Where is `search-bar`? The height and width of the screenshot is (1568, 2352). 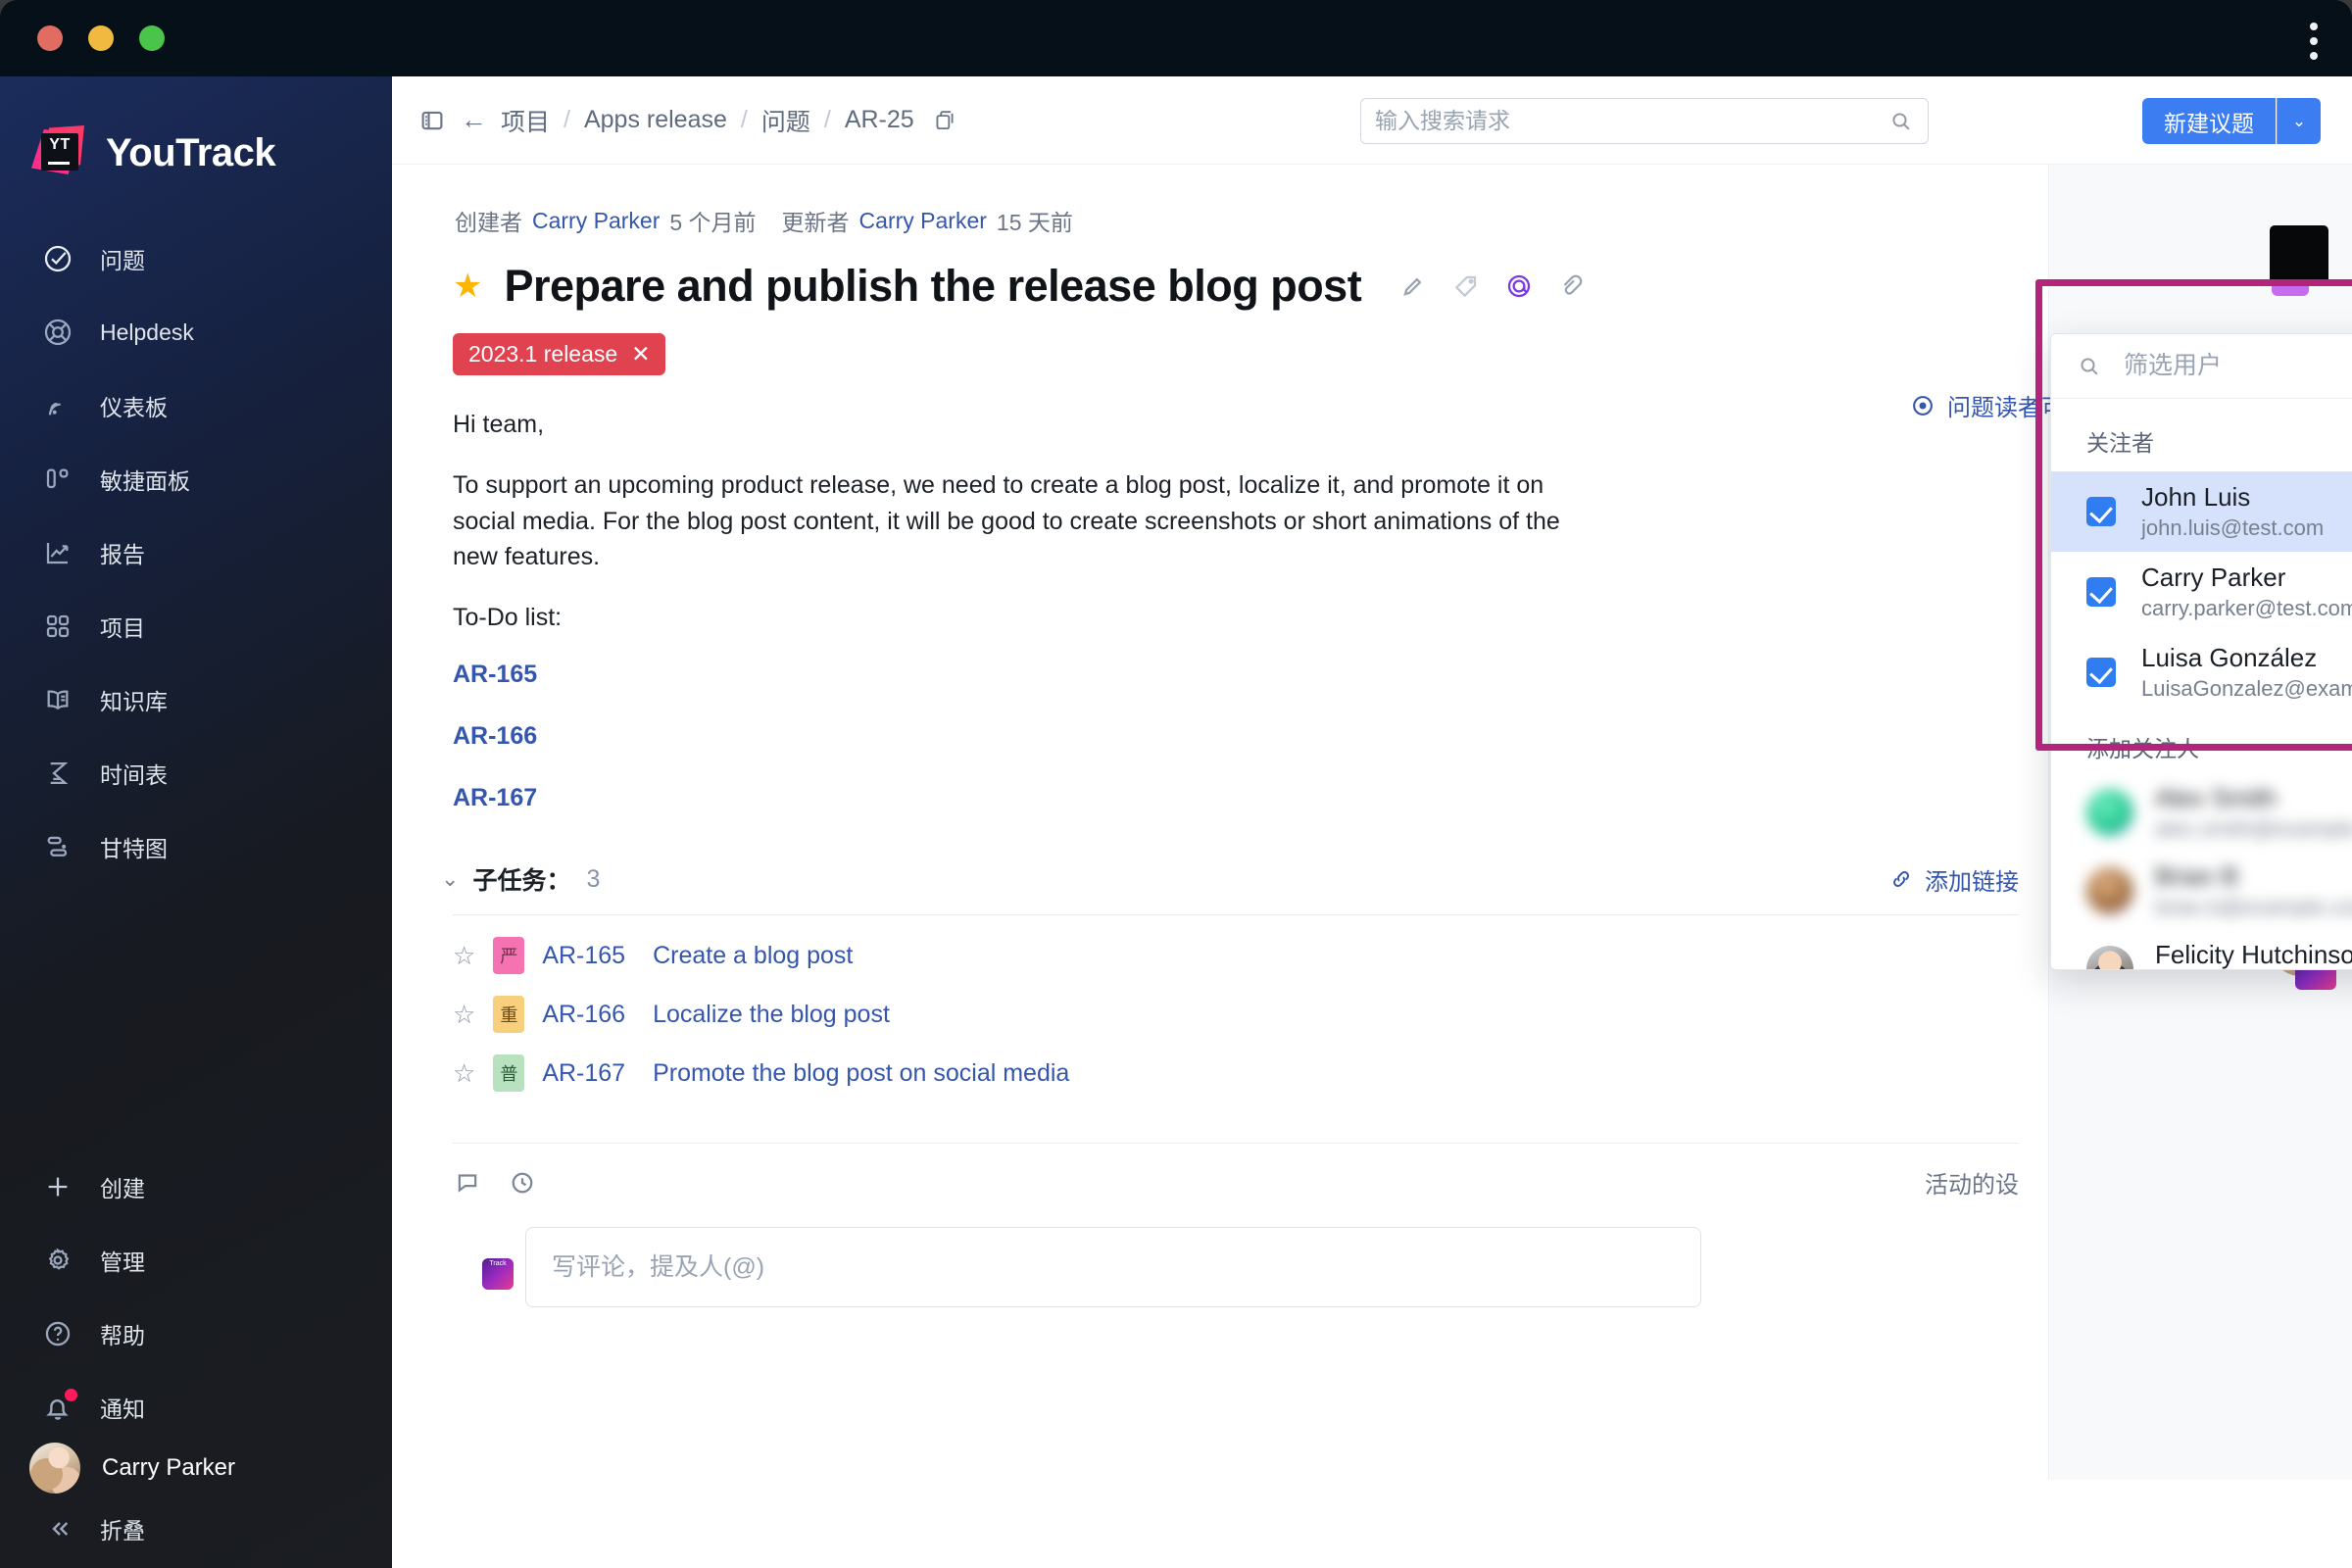 search-bar is located at coordinates (1644, 121).